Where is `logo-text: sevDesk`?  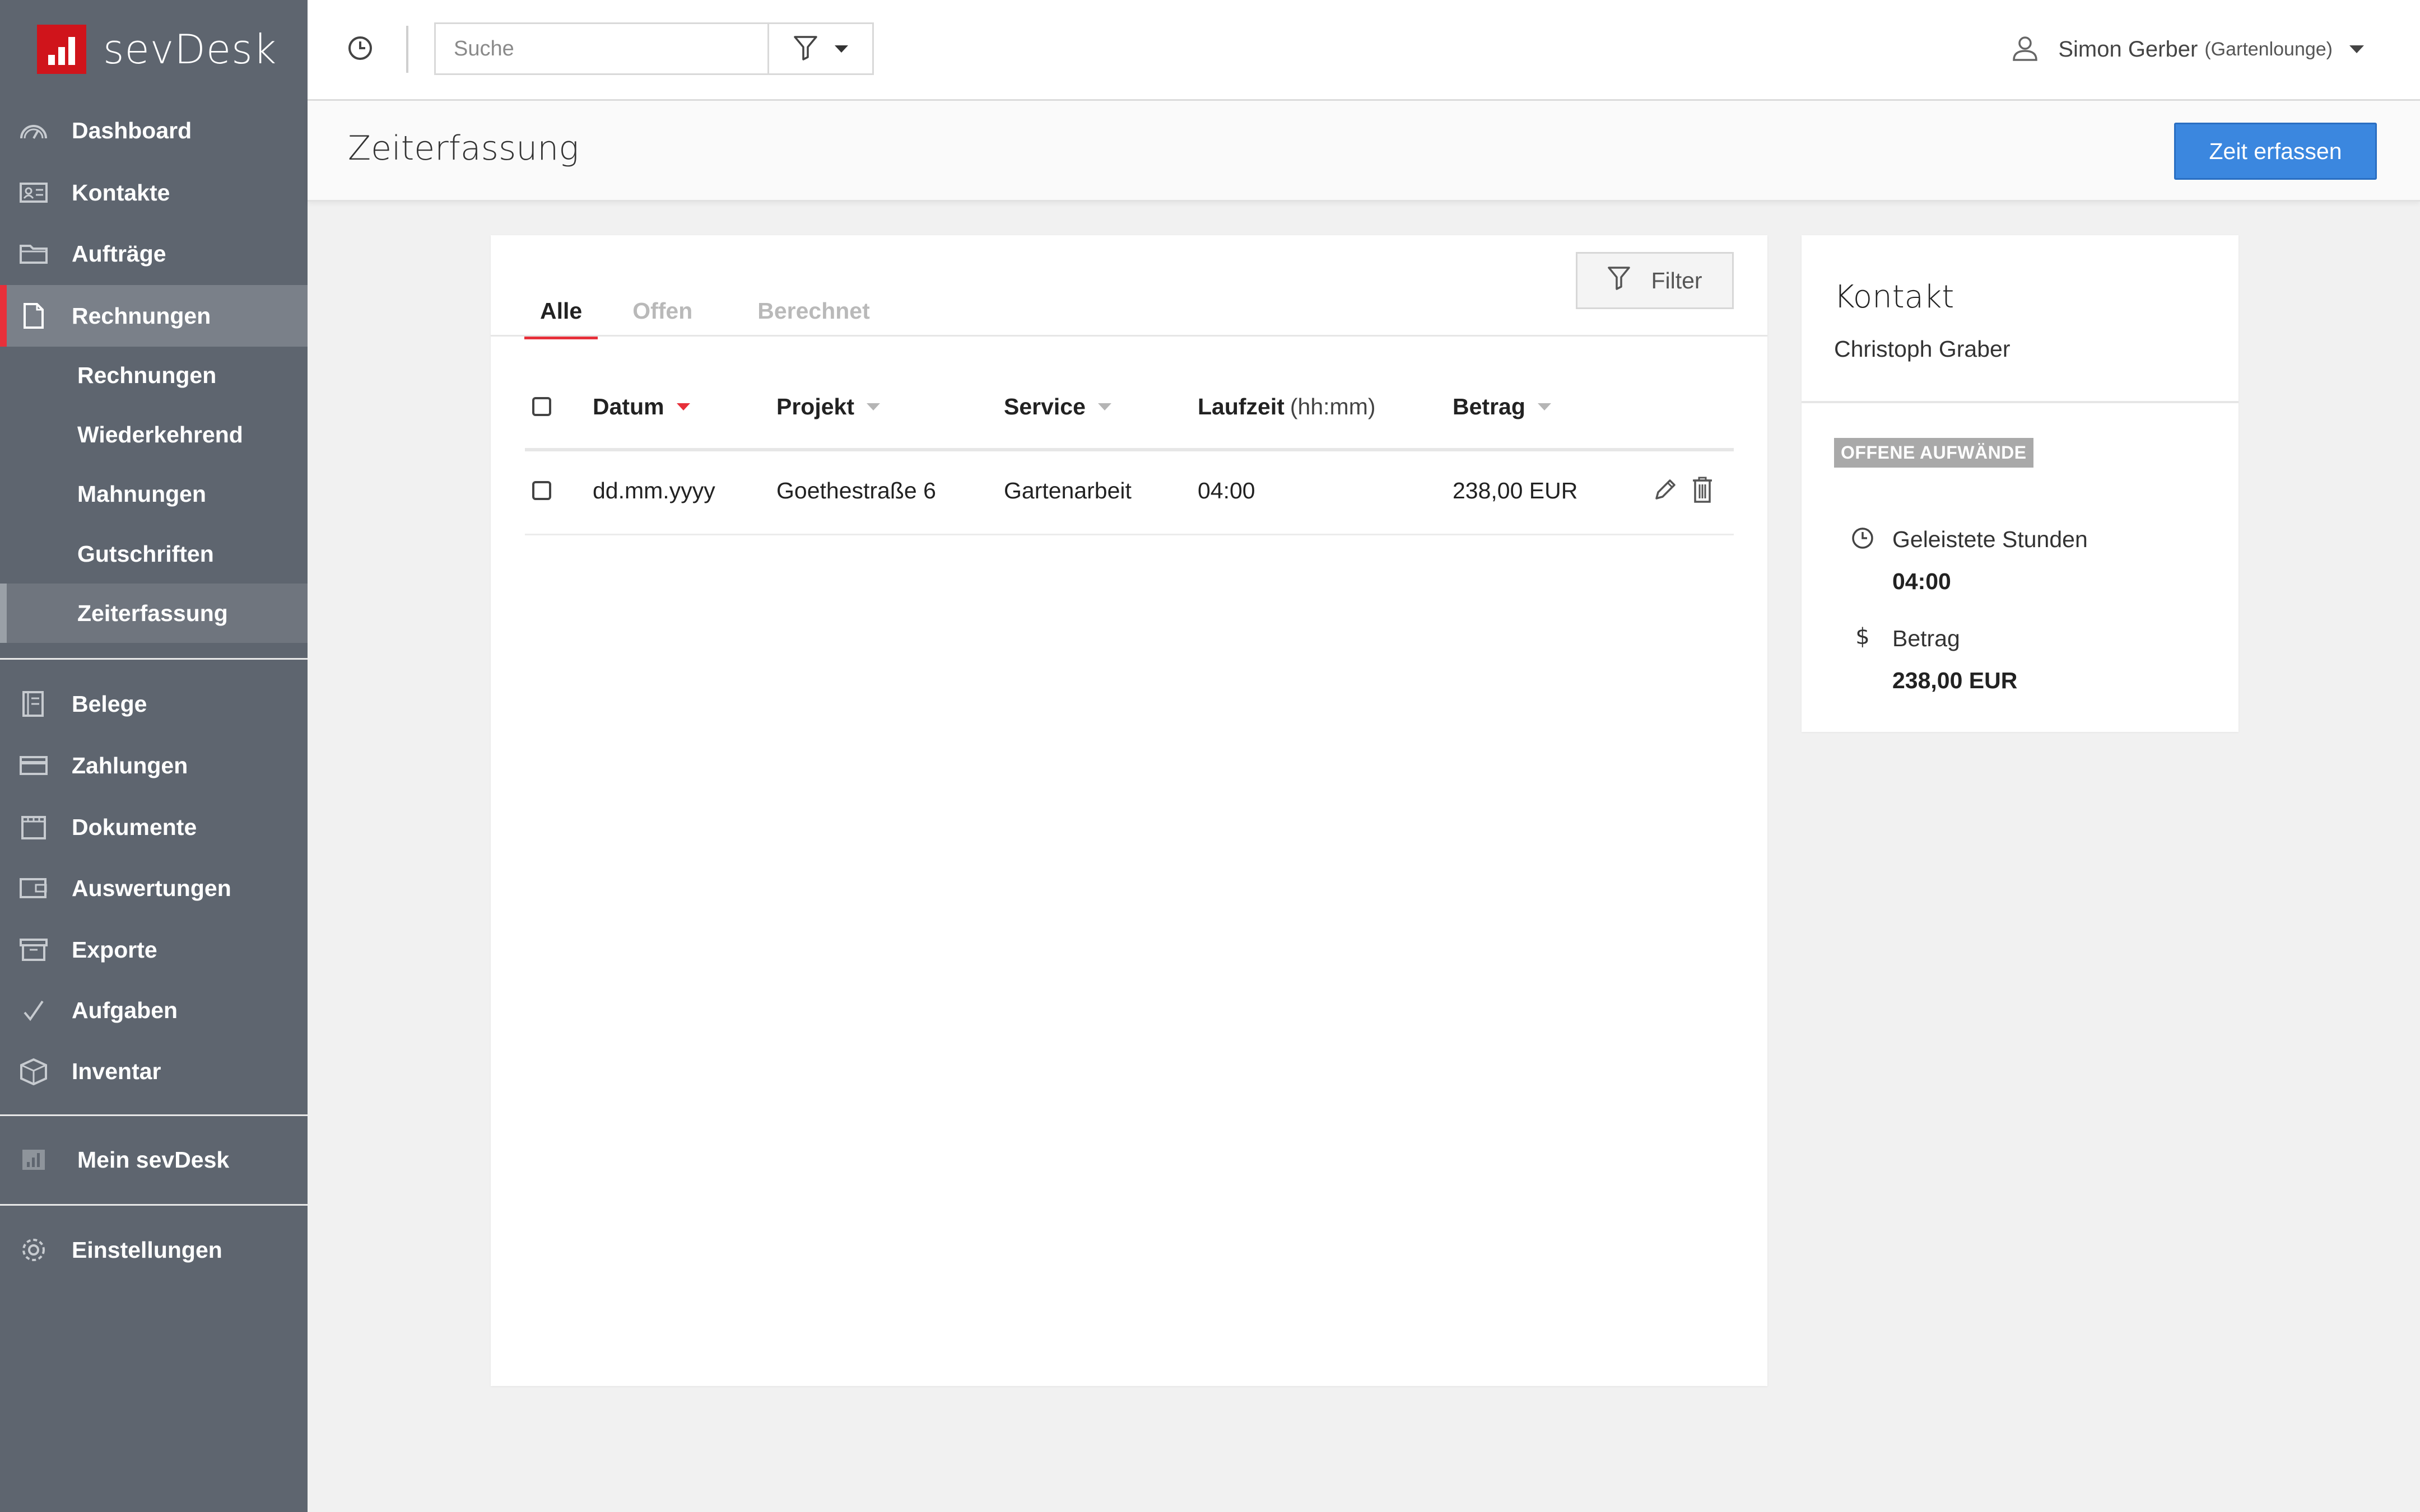
logo-text: sevDesk is located at coordinates (190, 50).